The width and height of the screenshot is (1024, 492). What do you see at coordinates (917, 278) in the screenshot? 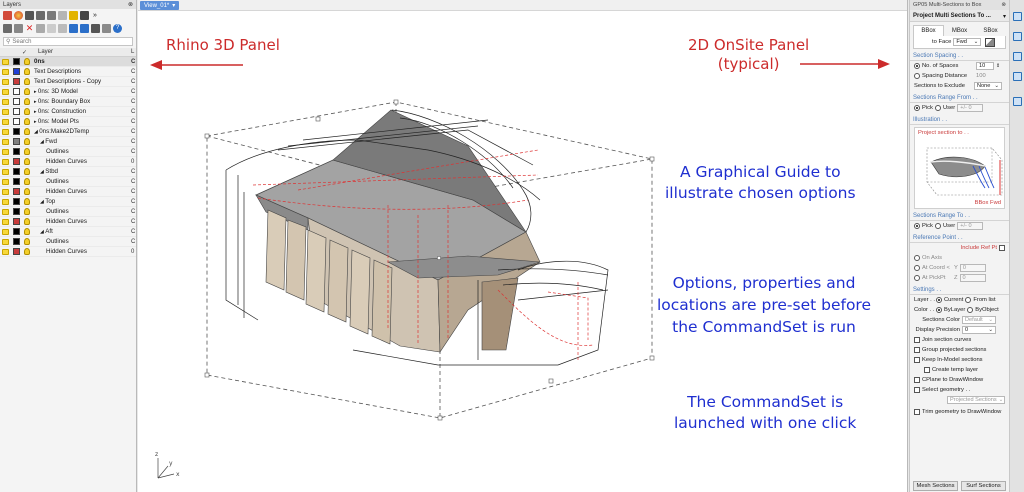
I see `at-pickpt-radio` at bounding box center [917, 278].